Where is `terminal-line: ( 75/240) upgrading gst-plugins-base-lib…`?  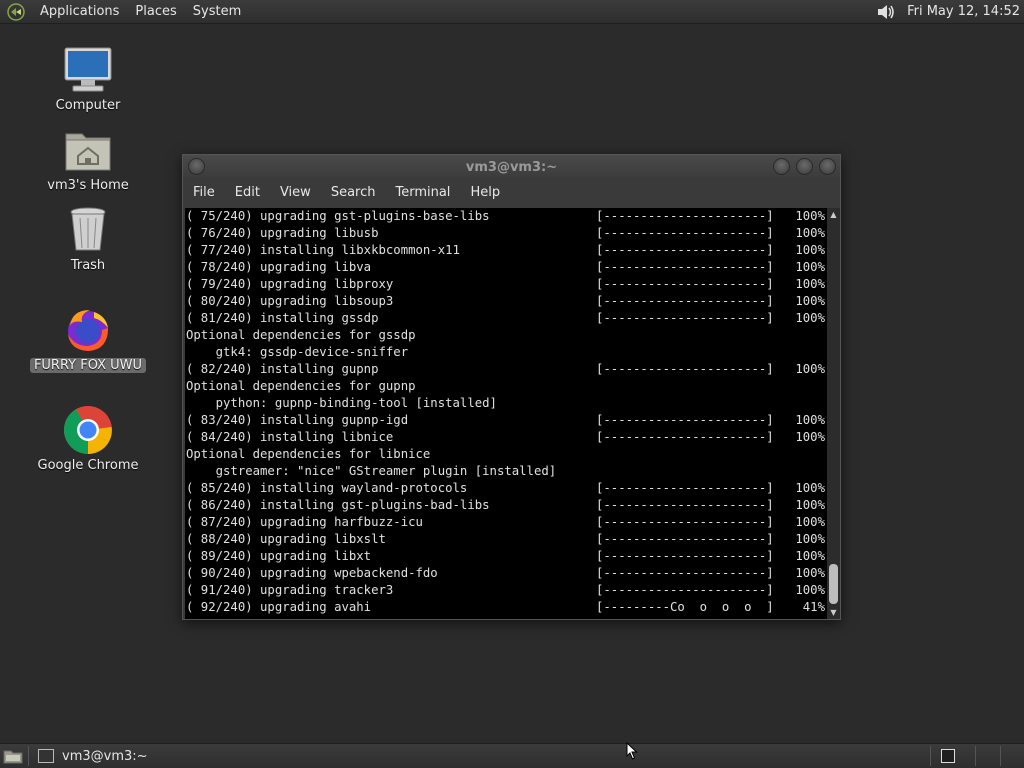
terminal-line: ( 75/240) upgrading gst-plugins-base-lib… is located at coordinates (506, 216).